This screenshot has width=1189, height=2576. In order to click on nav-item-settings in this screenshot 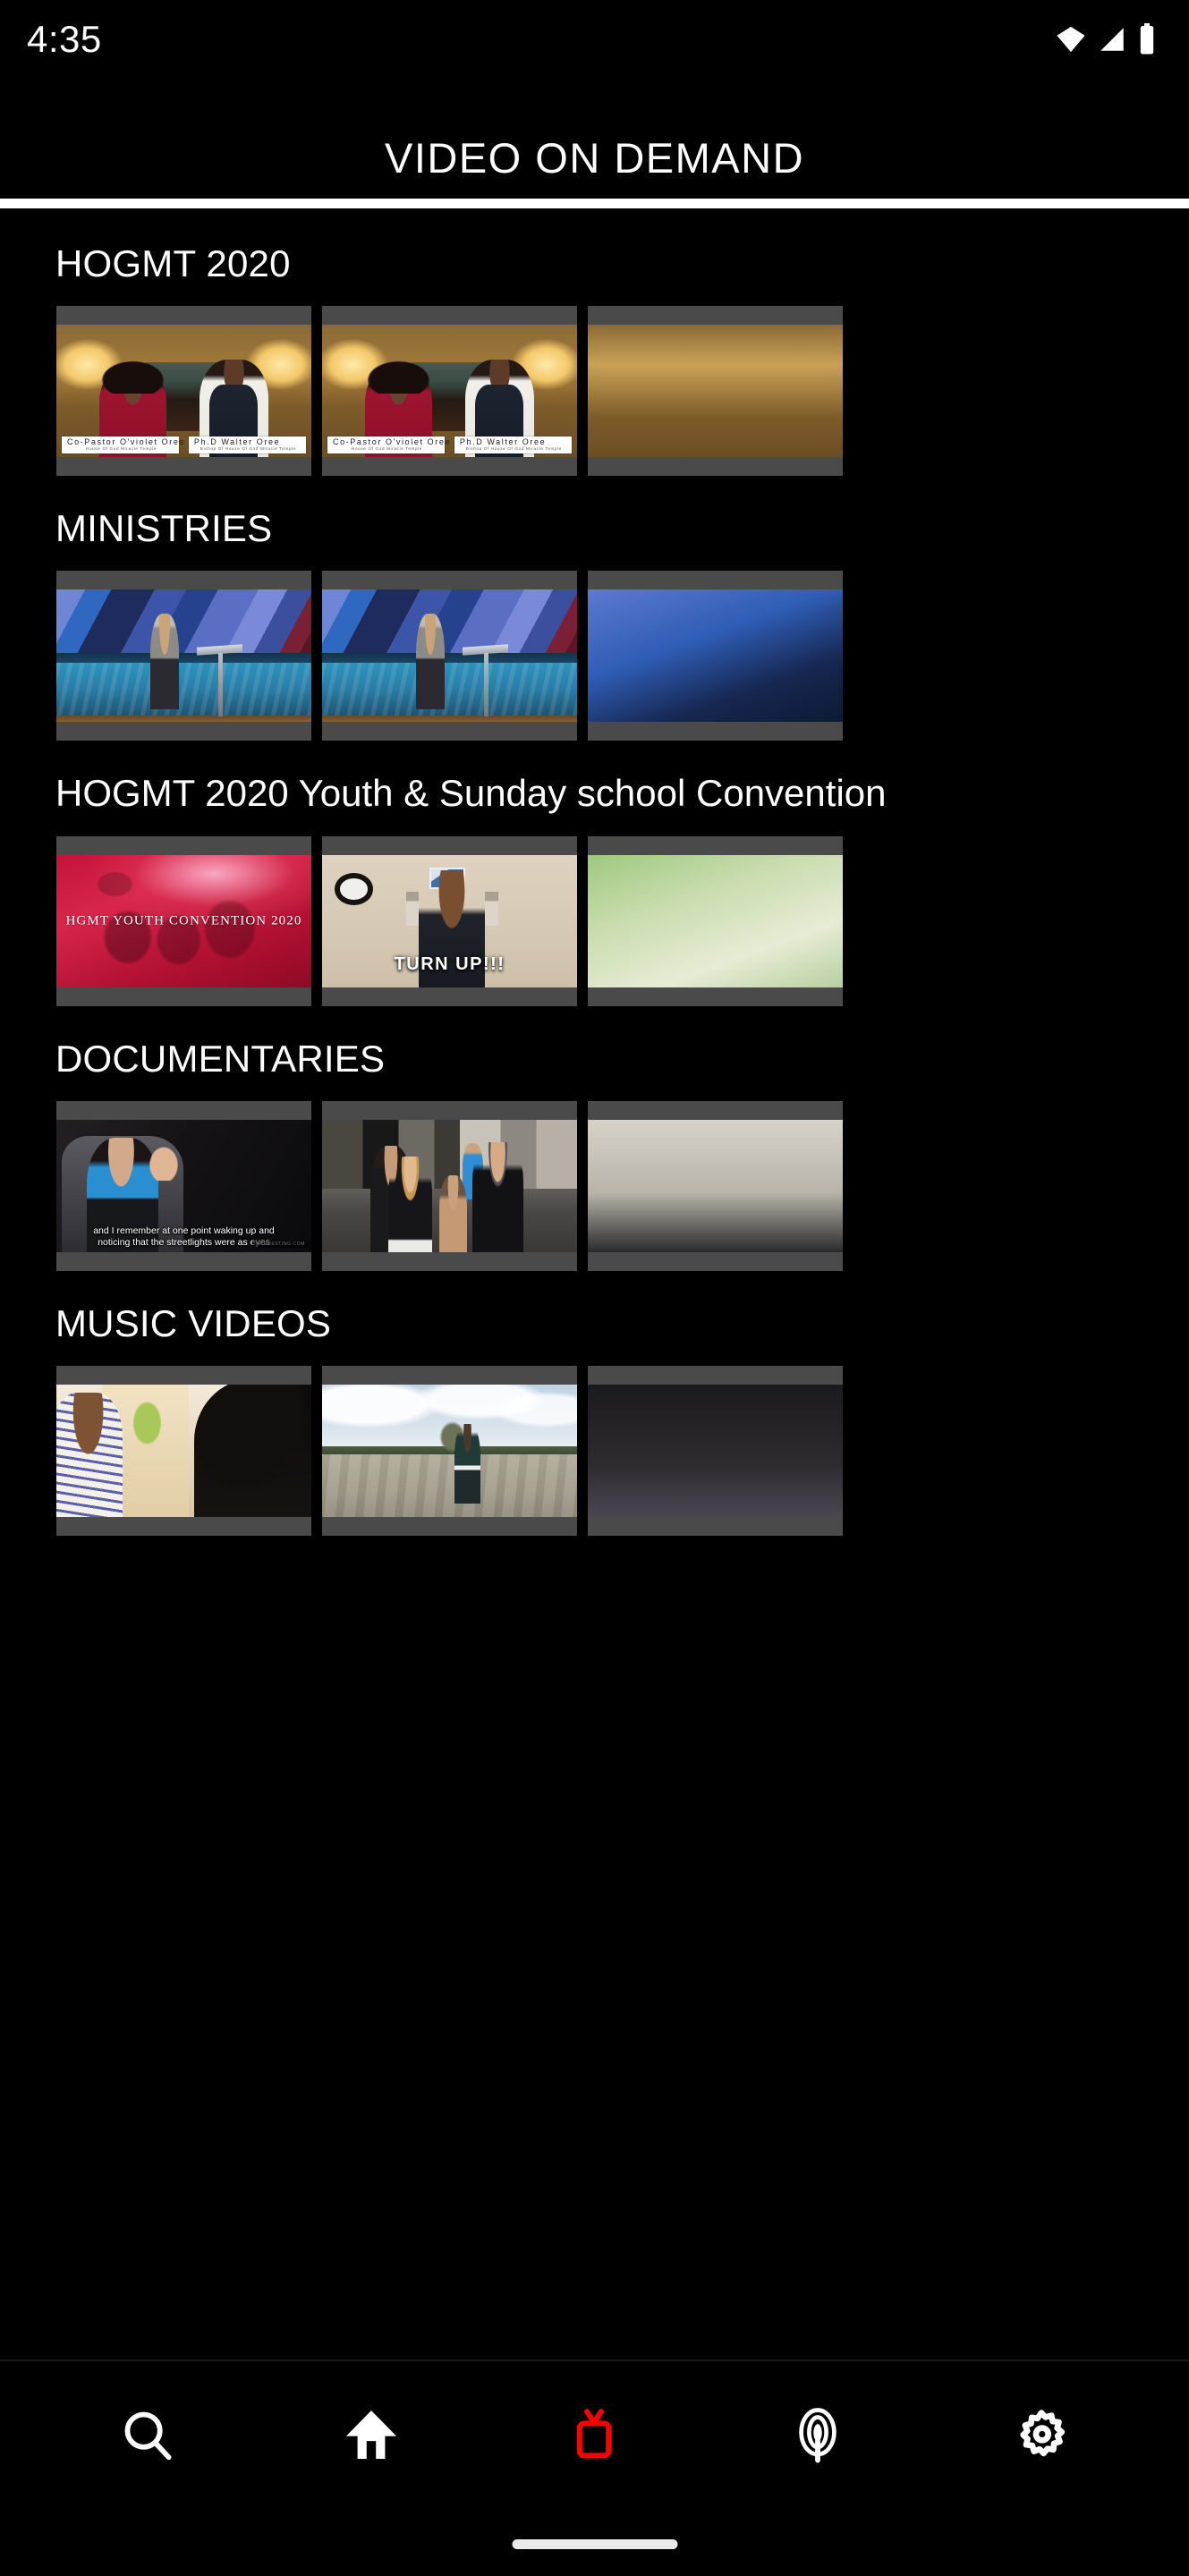, I will do `click(1041, 2435)`.